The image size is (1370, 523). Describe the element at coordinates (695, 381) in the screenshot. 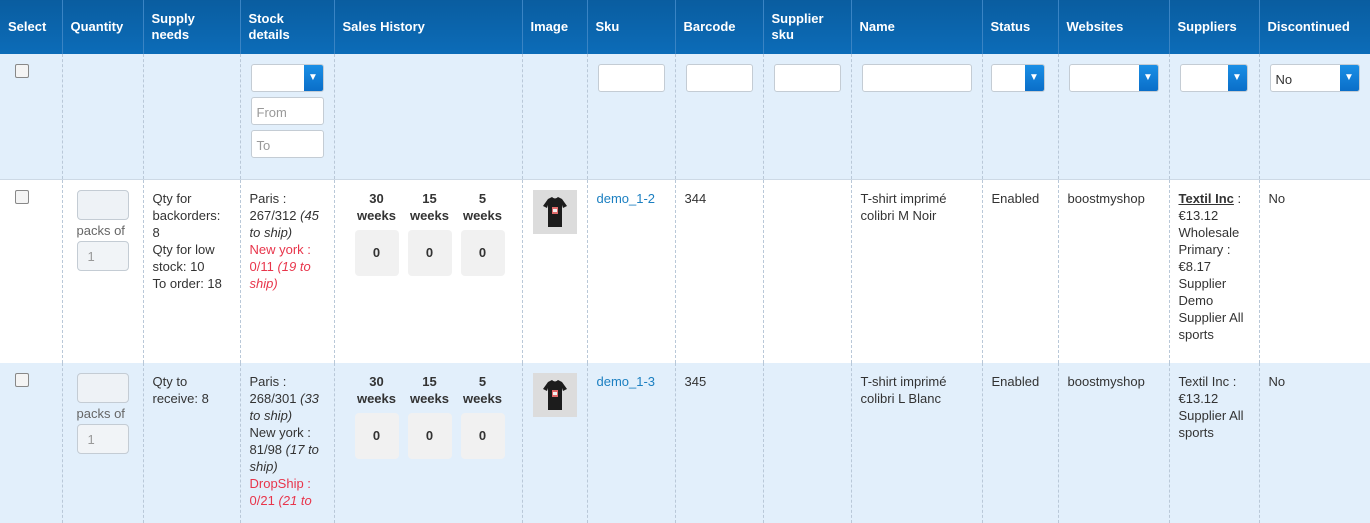

I see `barcode-value: 345` at that location.